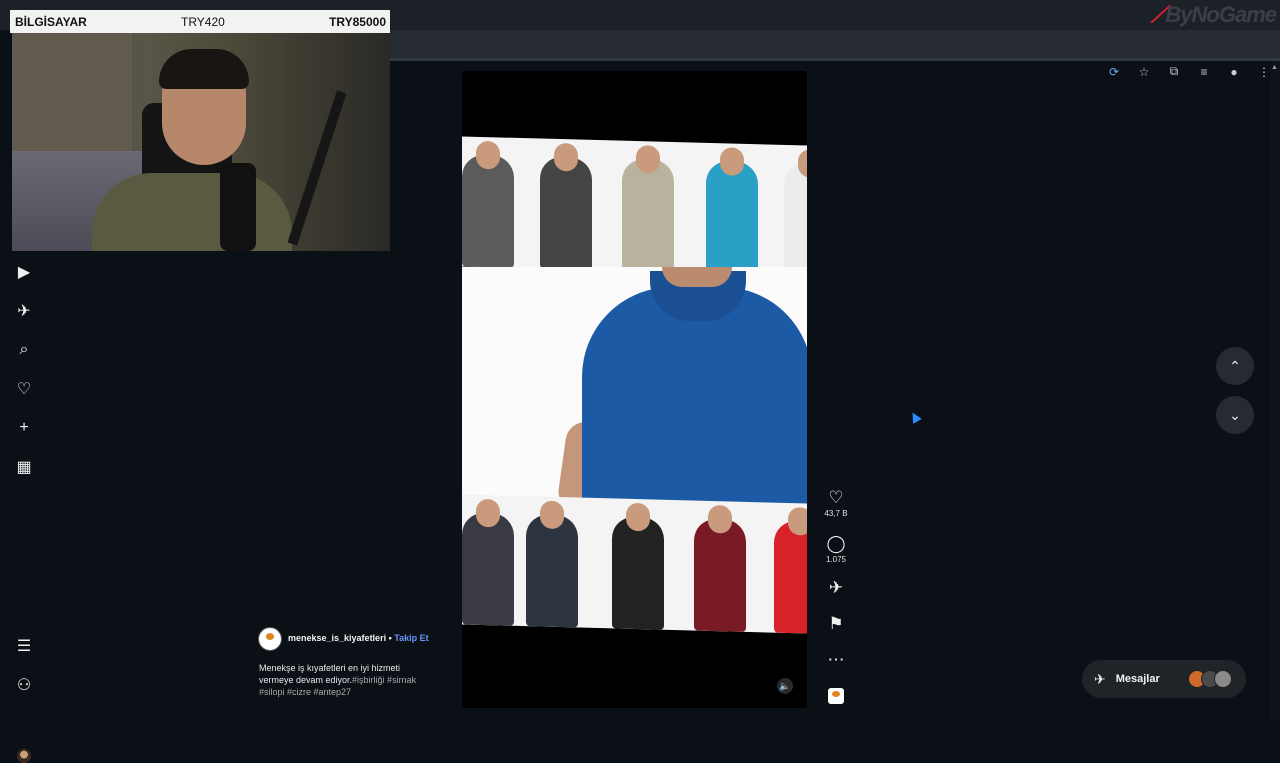 This screenshot has height=763, width=1280. I want to click on translate-icon: ⟳, so click(1114, 72).